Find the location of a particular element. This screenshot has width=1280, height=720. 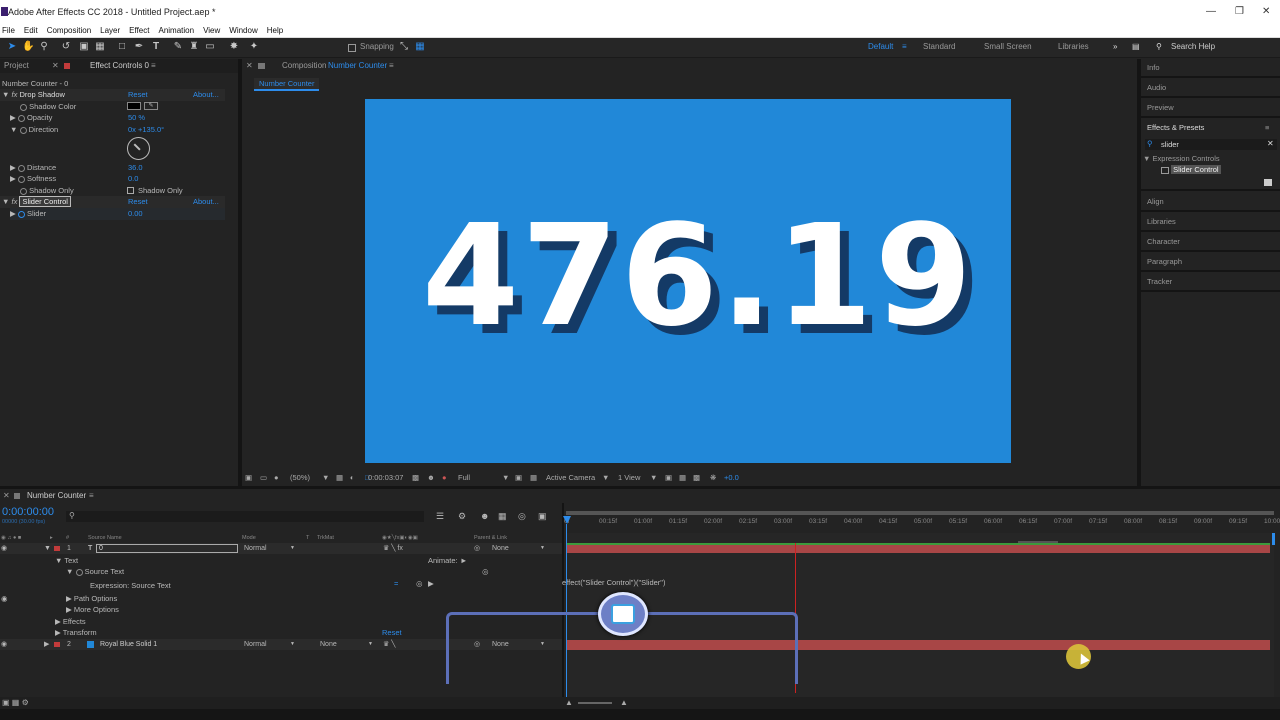

menu-edit: Edit is located at coordinates (31, 30).